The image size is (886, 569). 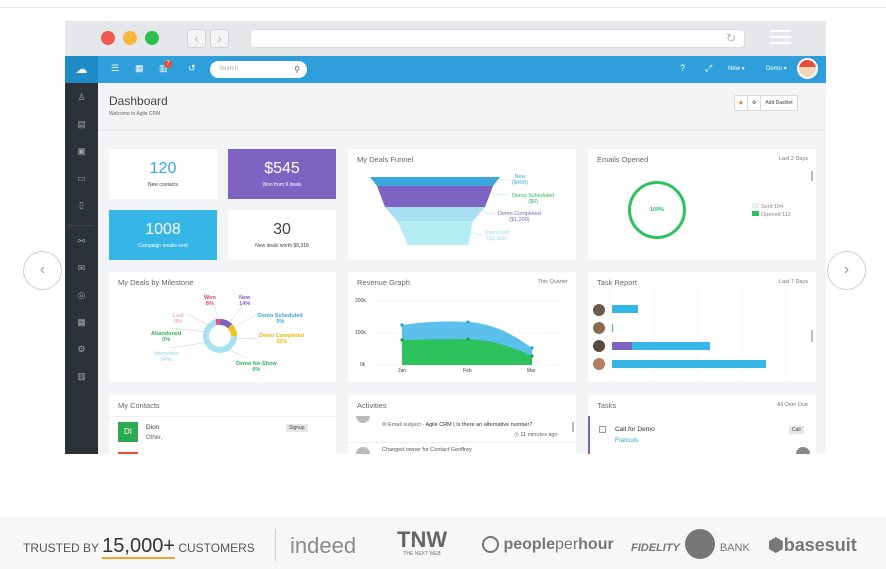 I want to click on history-icon: ↺, so click(x=192, y=68).